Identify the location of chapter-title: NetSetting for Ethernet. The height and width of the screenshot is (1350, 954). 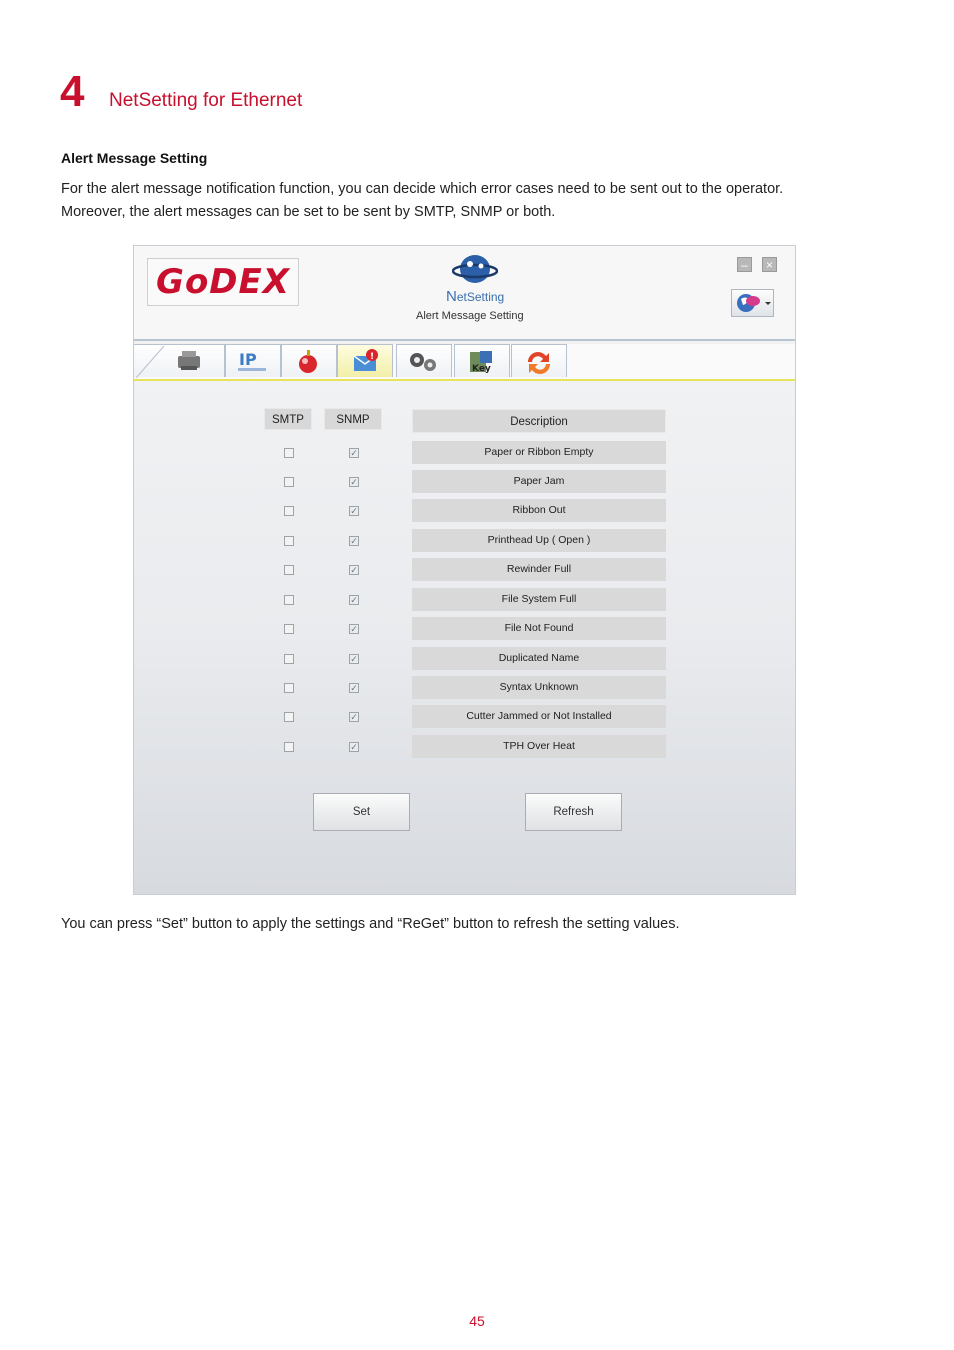
(206, 100).